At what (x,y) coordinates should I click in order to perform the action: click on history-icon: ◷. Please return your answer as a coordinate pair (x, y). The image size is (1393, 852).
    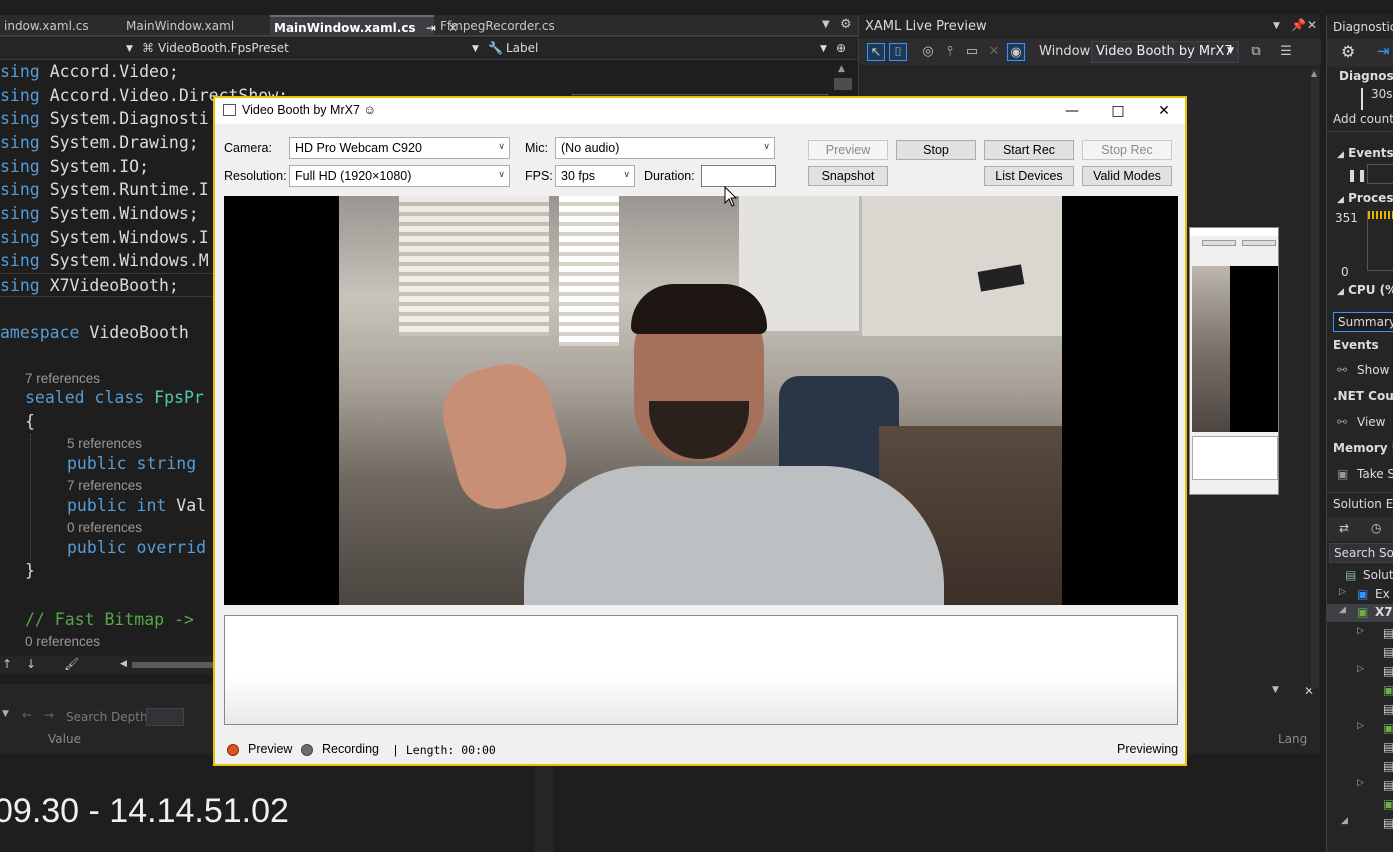
    Looking at the image, I should click on (1376, 528).